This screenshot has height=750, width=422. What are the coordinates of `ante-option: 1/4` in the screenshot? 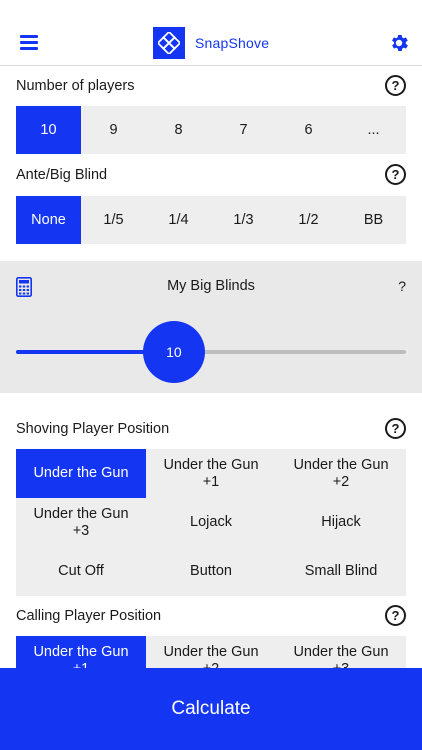 It's located at (178, 220).